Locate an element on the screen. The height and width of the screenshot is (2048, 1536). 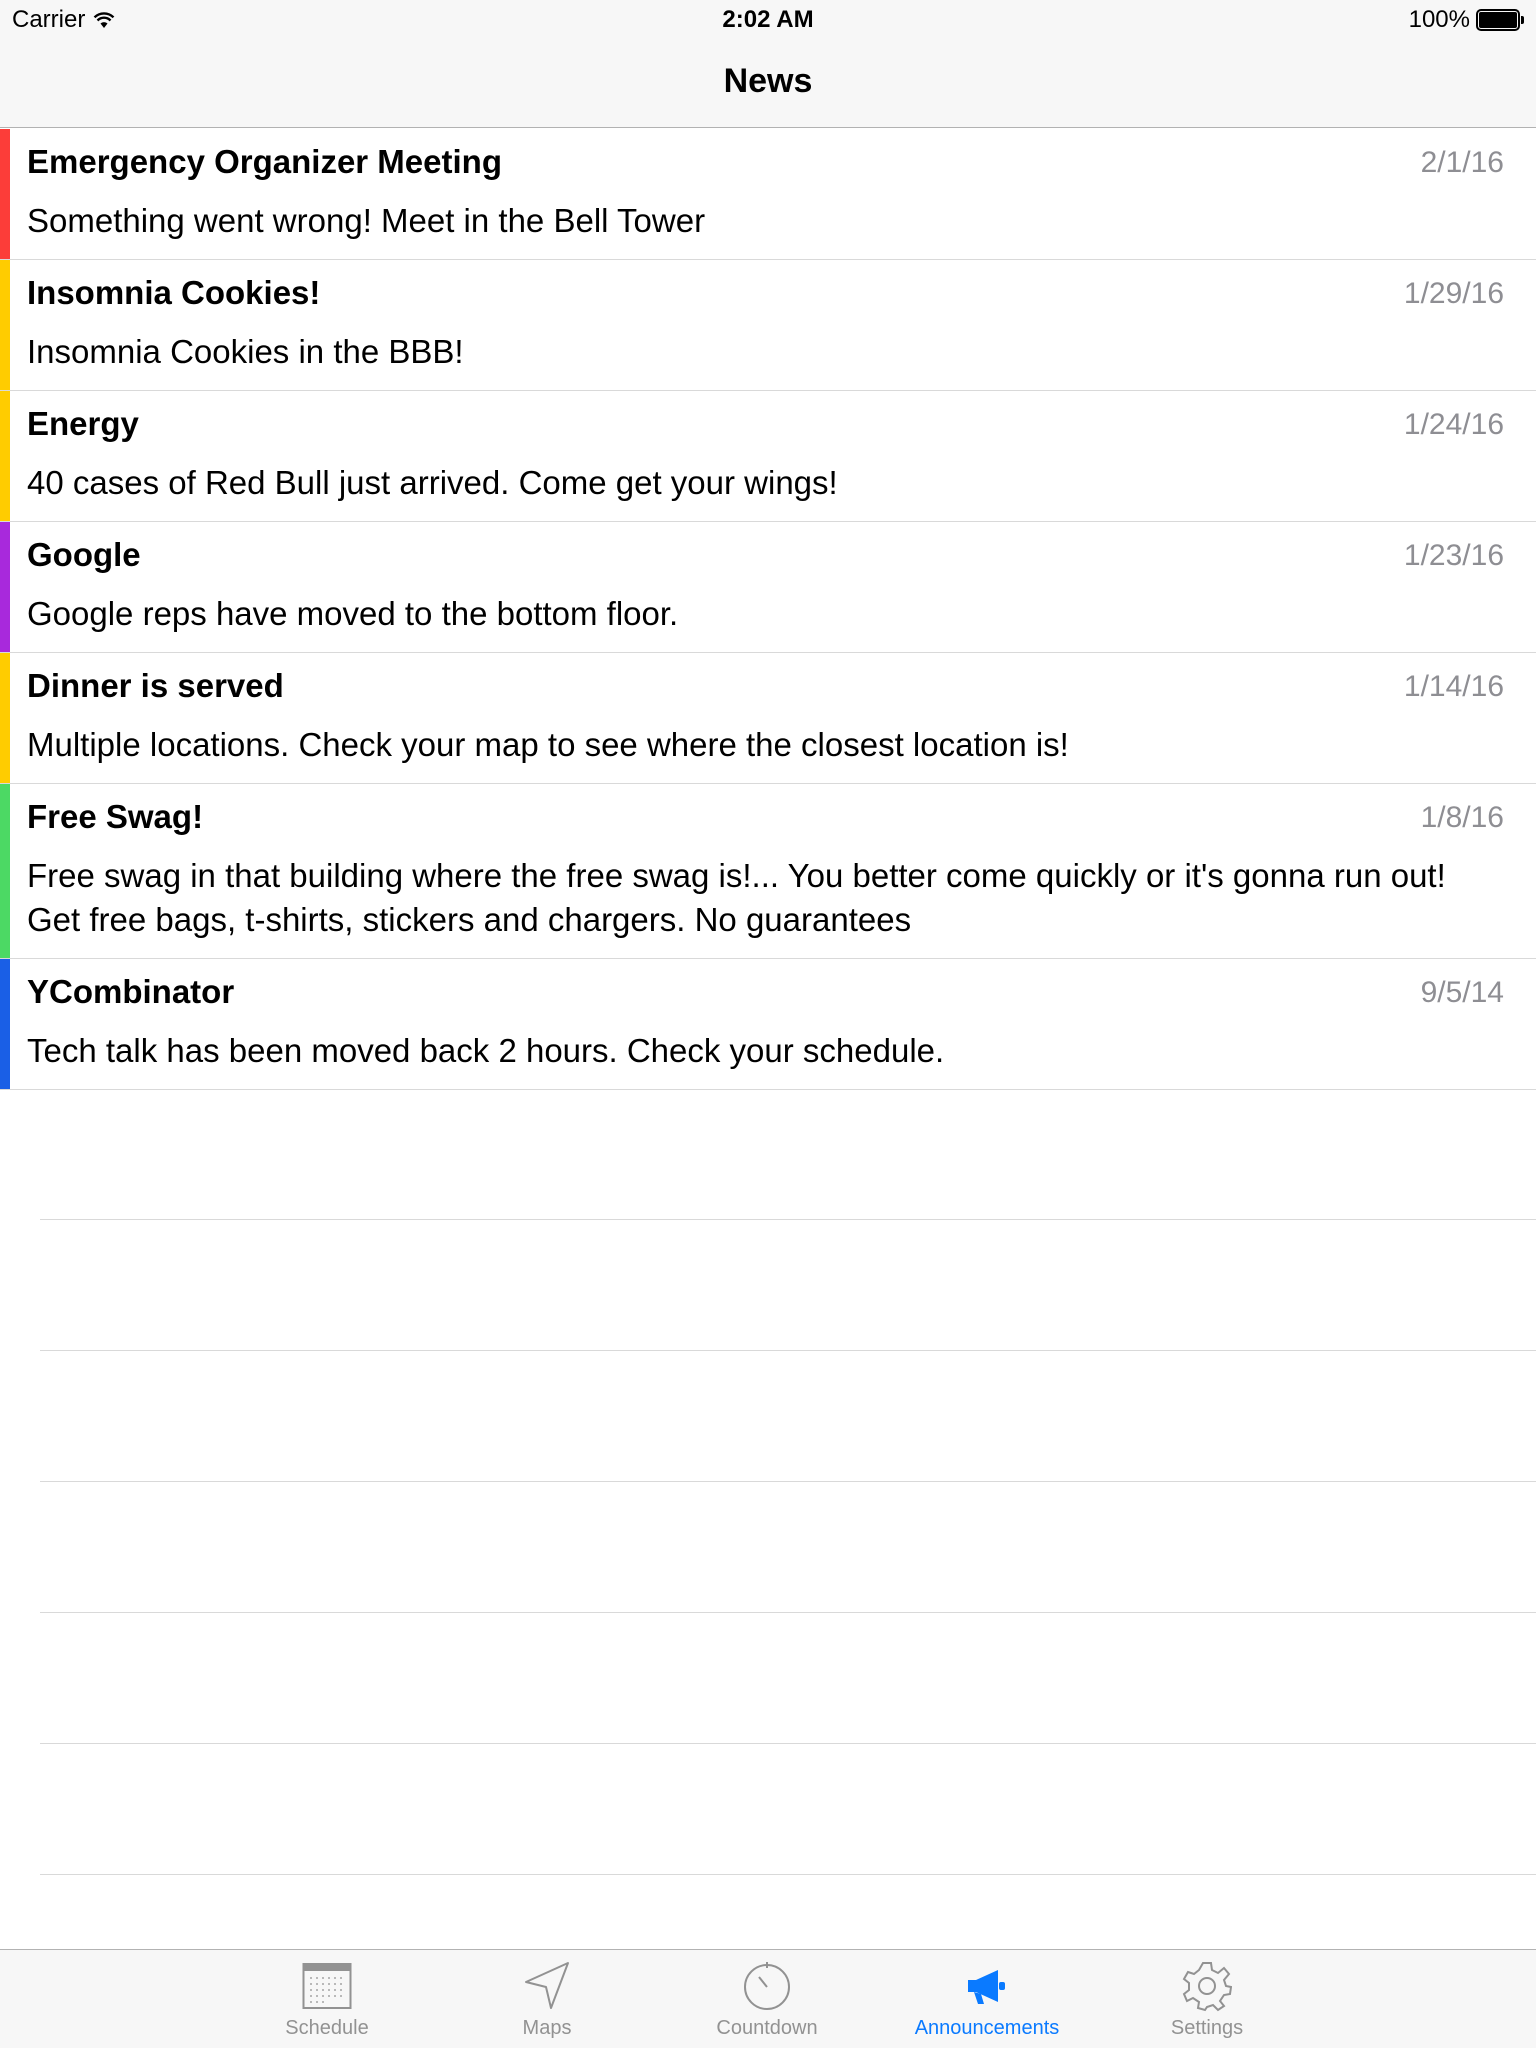
gear-icon is located at coordinates (1207, 1987).